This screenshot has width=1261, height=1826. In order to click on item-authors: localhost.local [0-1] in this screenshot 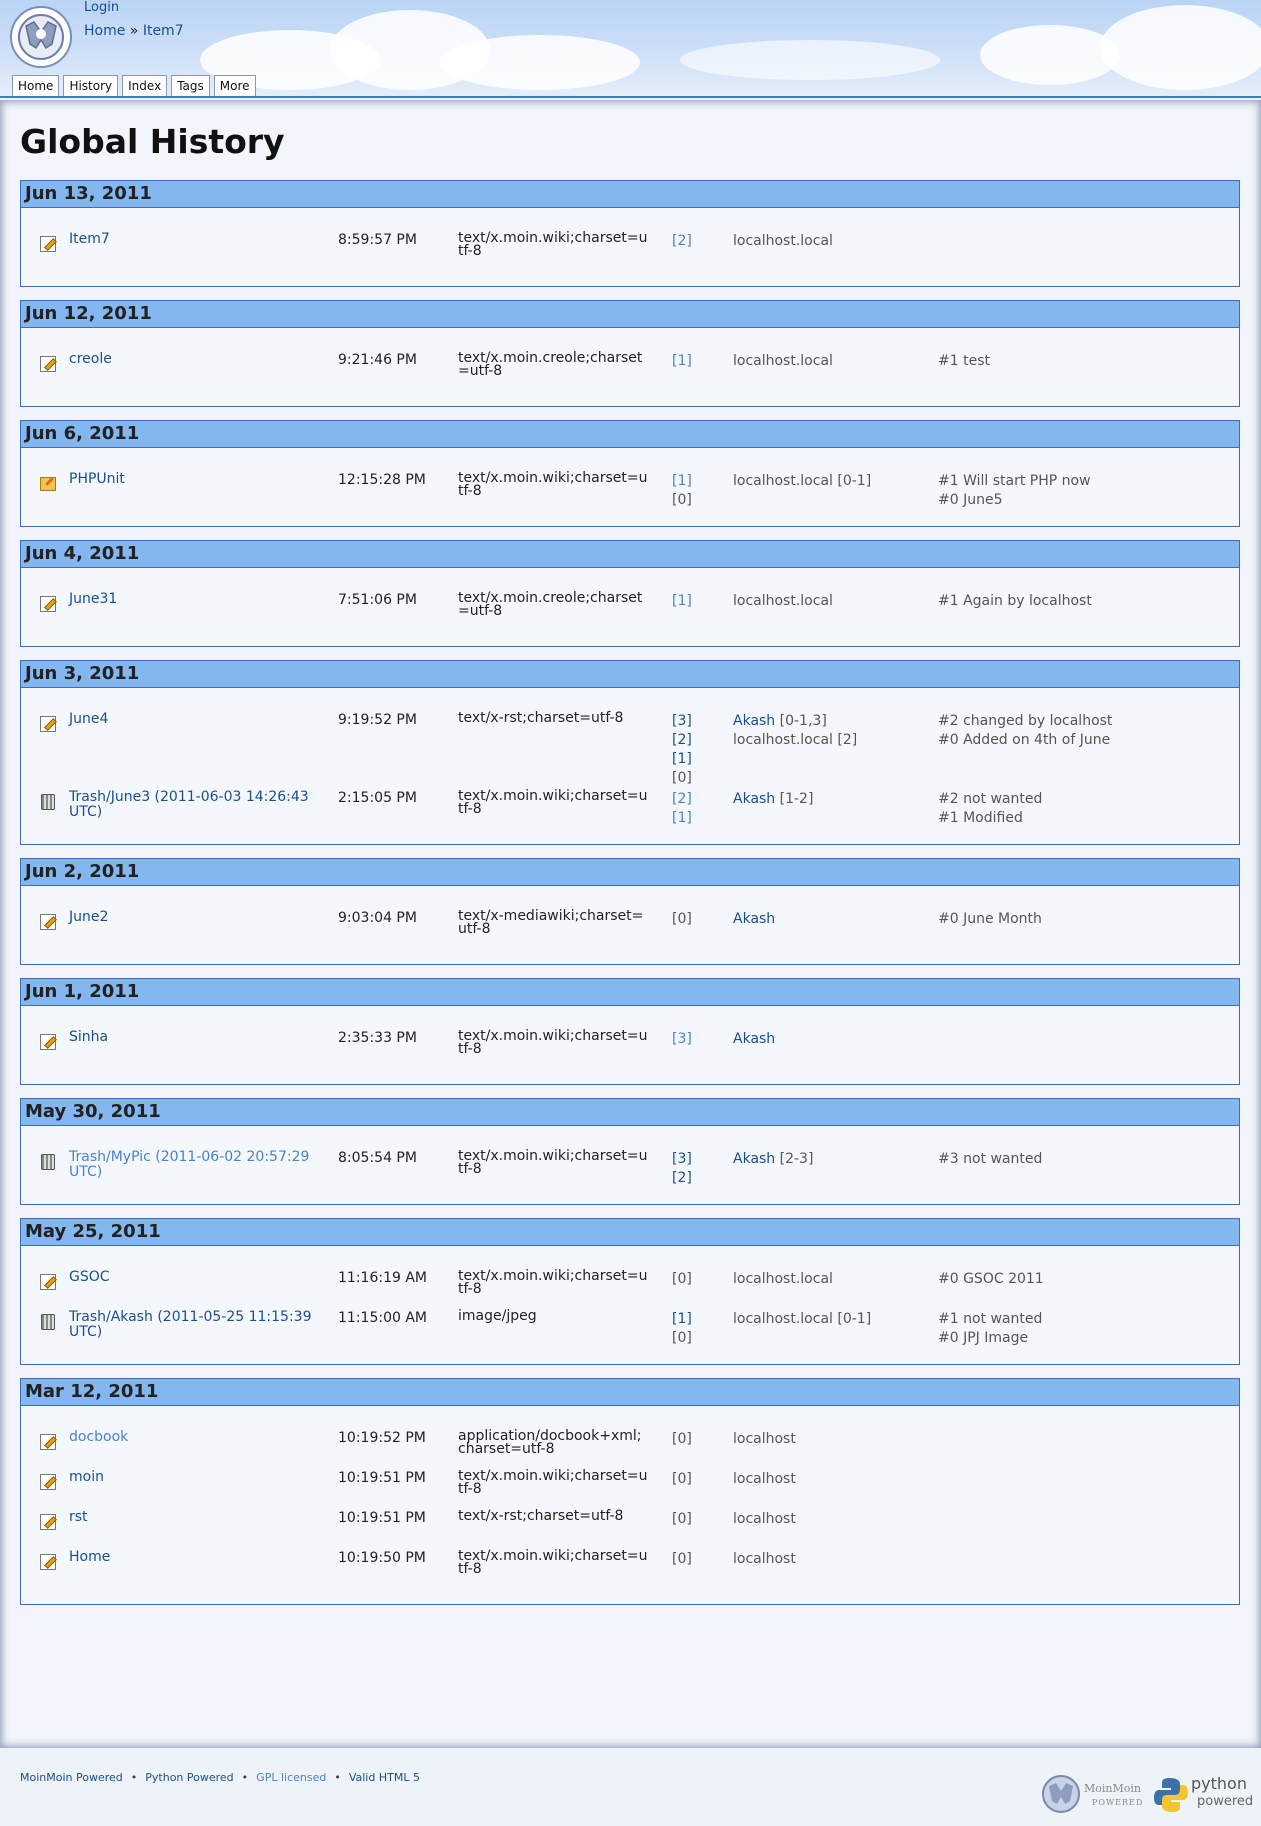, I will do `click(828, 1319)`.